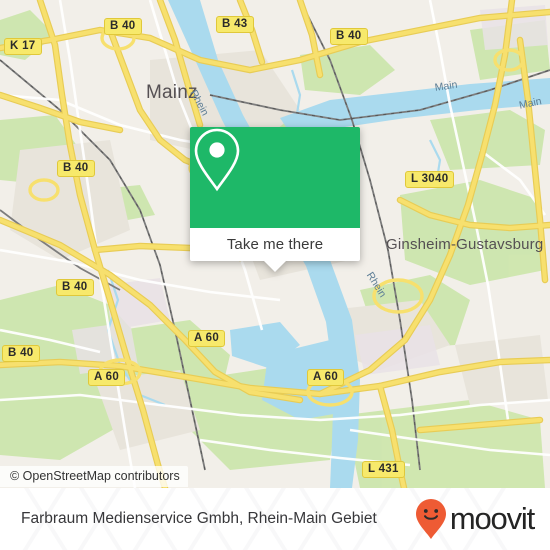 The height and width of the screenshot is (550, 550). Describe the element at coordinates (465, 244) in the screenshot. I see `place-label-ginsheim-gustavsburg: Ginsheim-Gustavsburg` at that location.